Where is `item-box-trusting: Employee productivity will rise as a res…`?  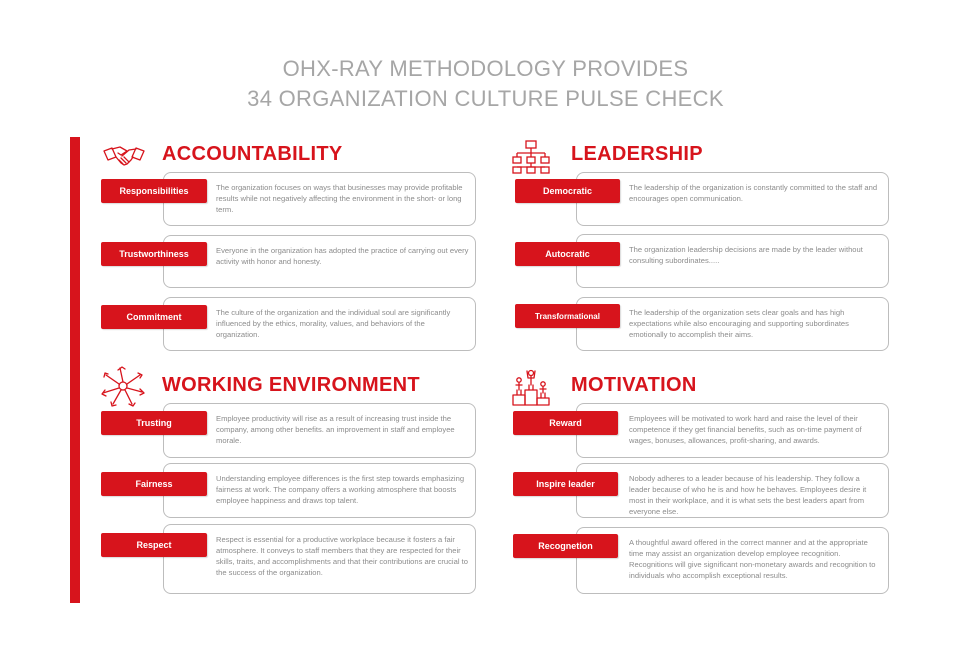 item-box-trusting: Employee productivity will rise as a res… is located at coordinates (319, 430).